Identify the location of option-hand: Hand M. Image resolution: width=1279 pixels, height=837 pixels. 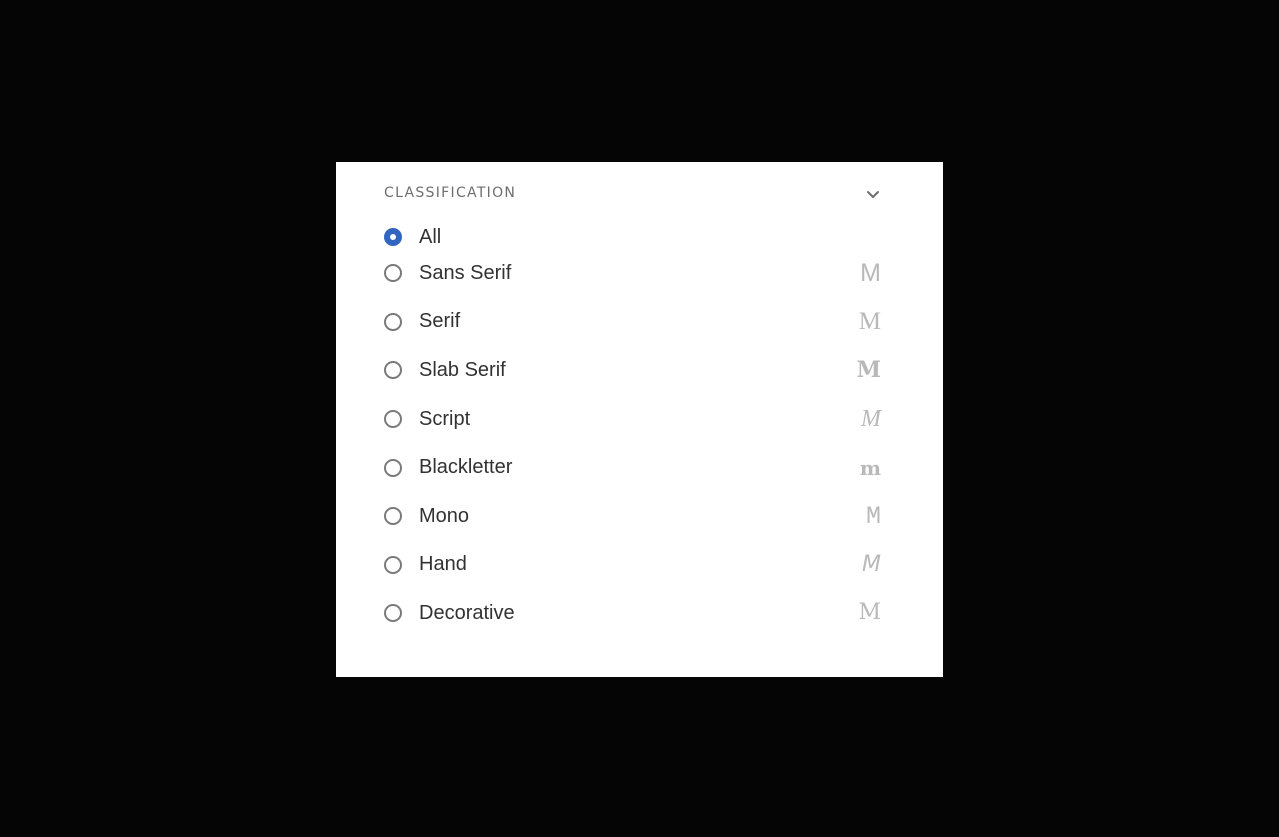
(632, 565).